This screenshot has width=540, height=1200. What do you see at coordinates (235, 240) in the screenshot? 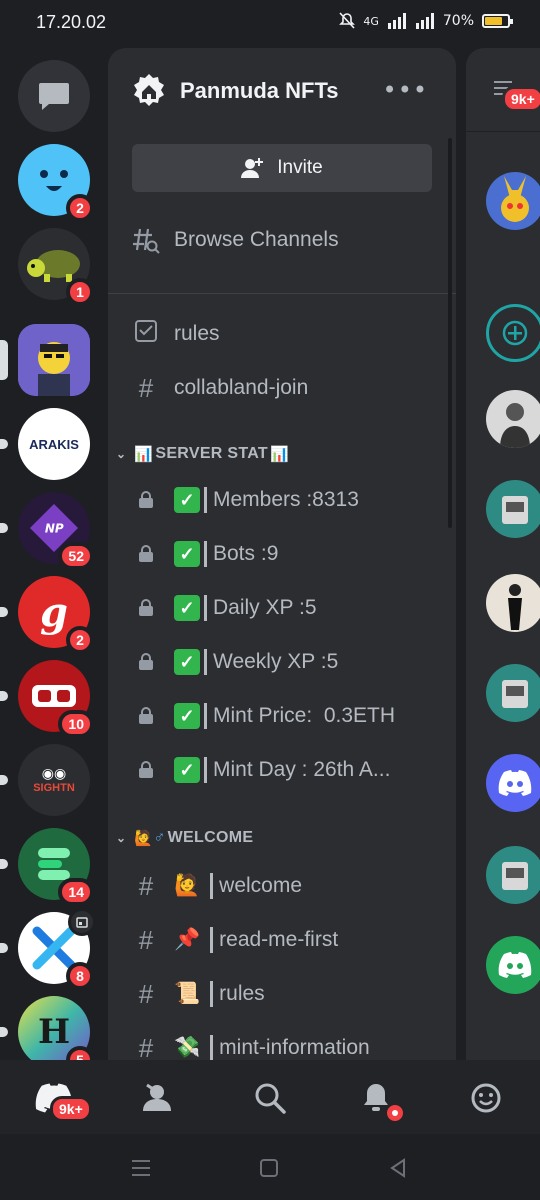
I see `browse-channels-button: Browse Channels` at bounding box center [235, 240].